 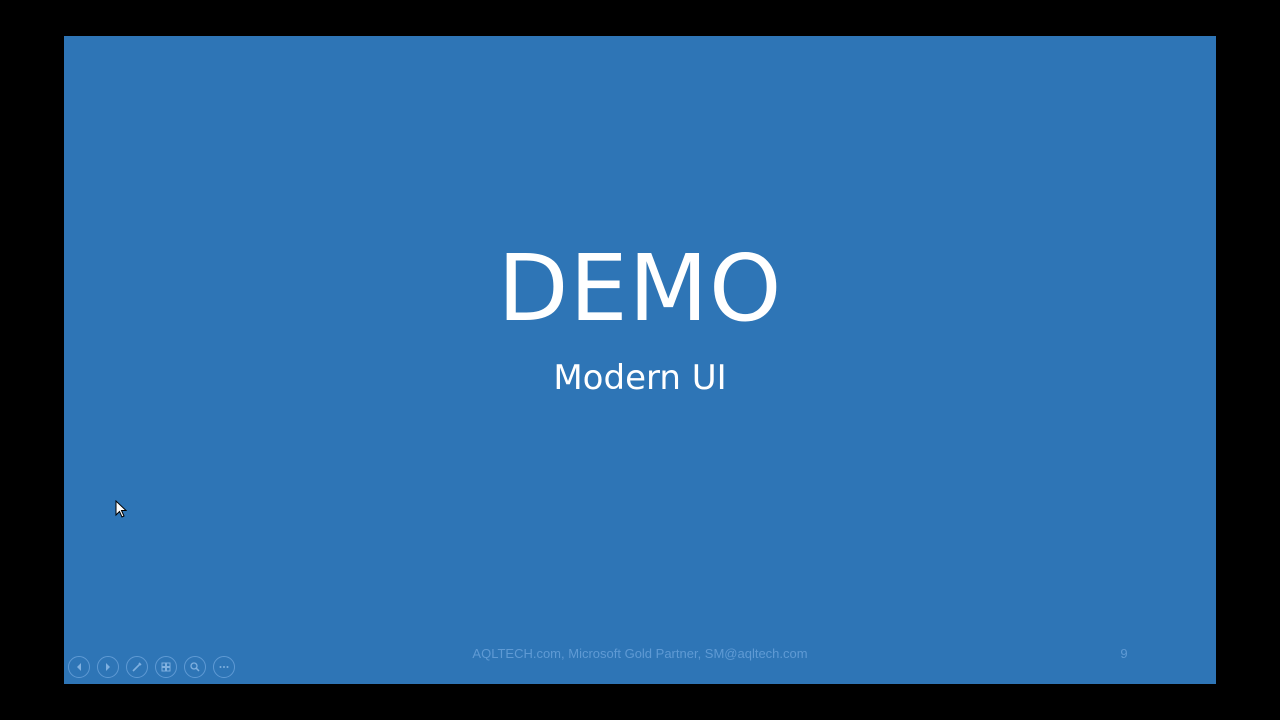 I want to click on pen-tool-button, so click(x=137, y=667).